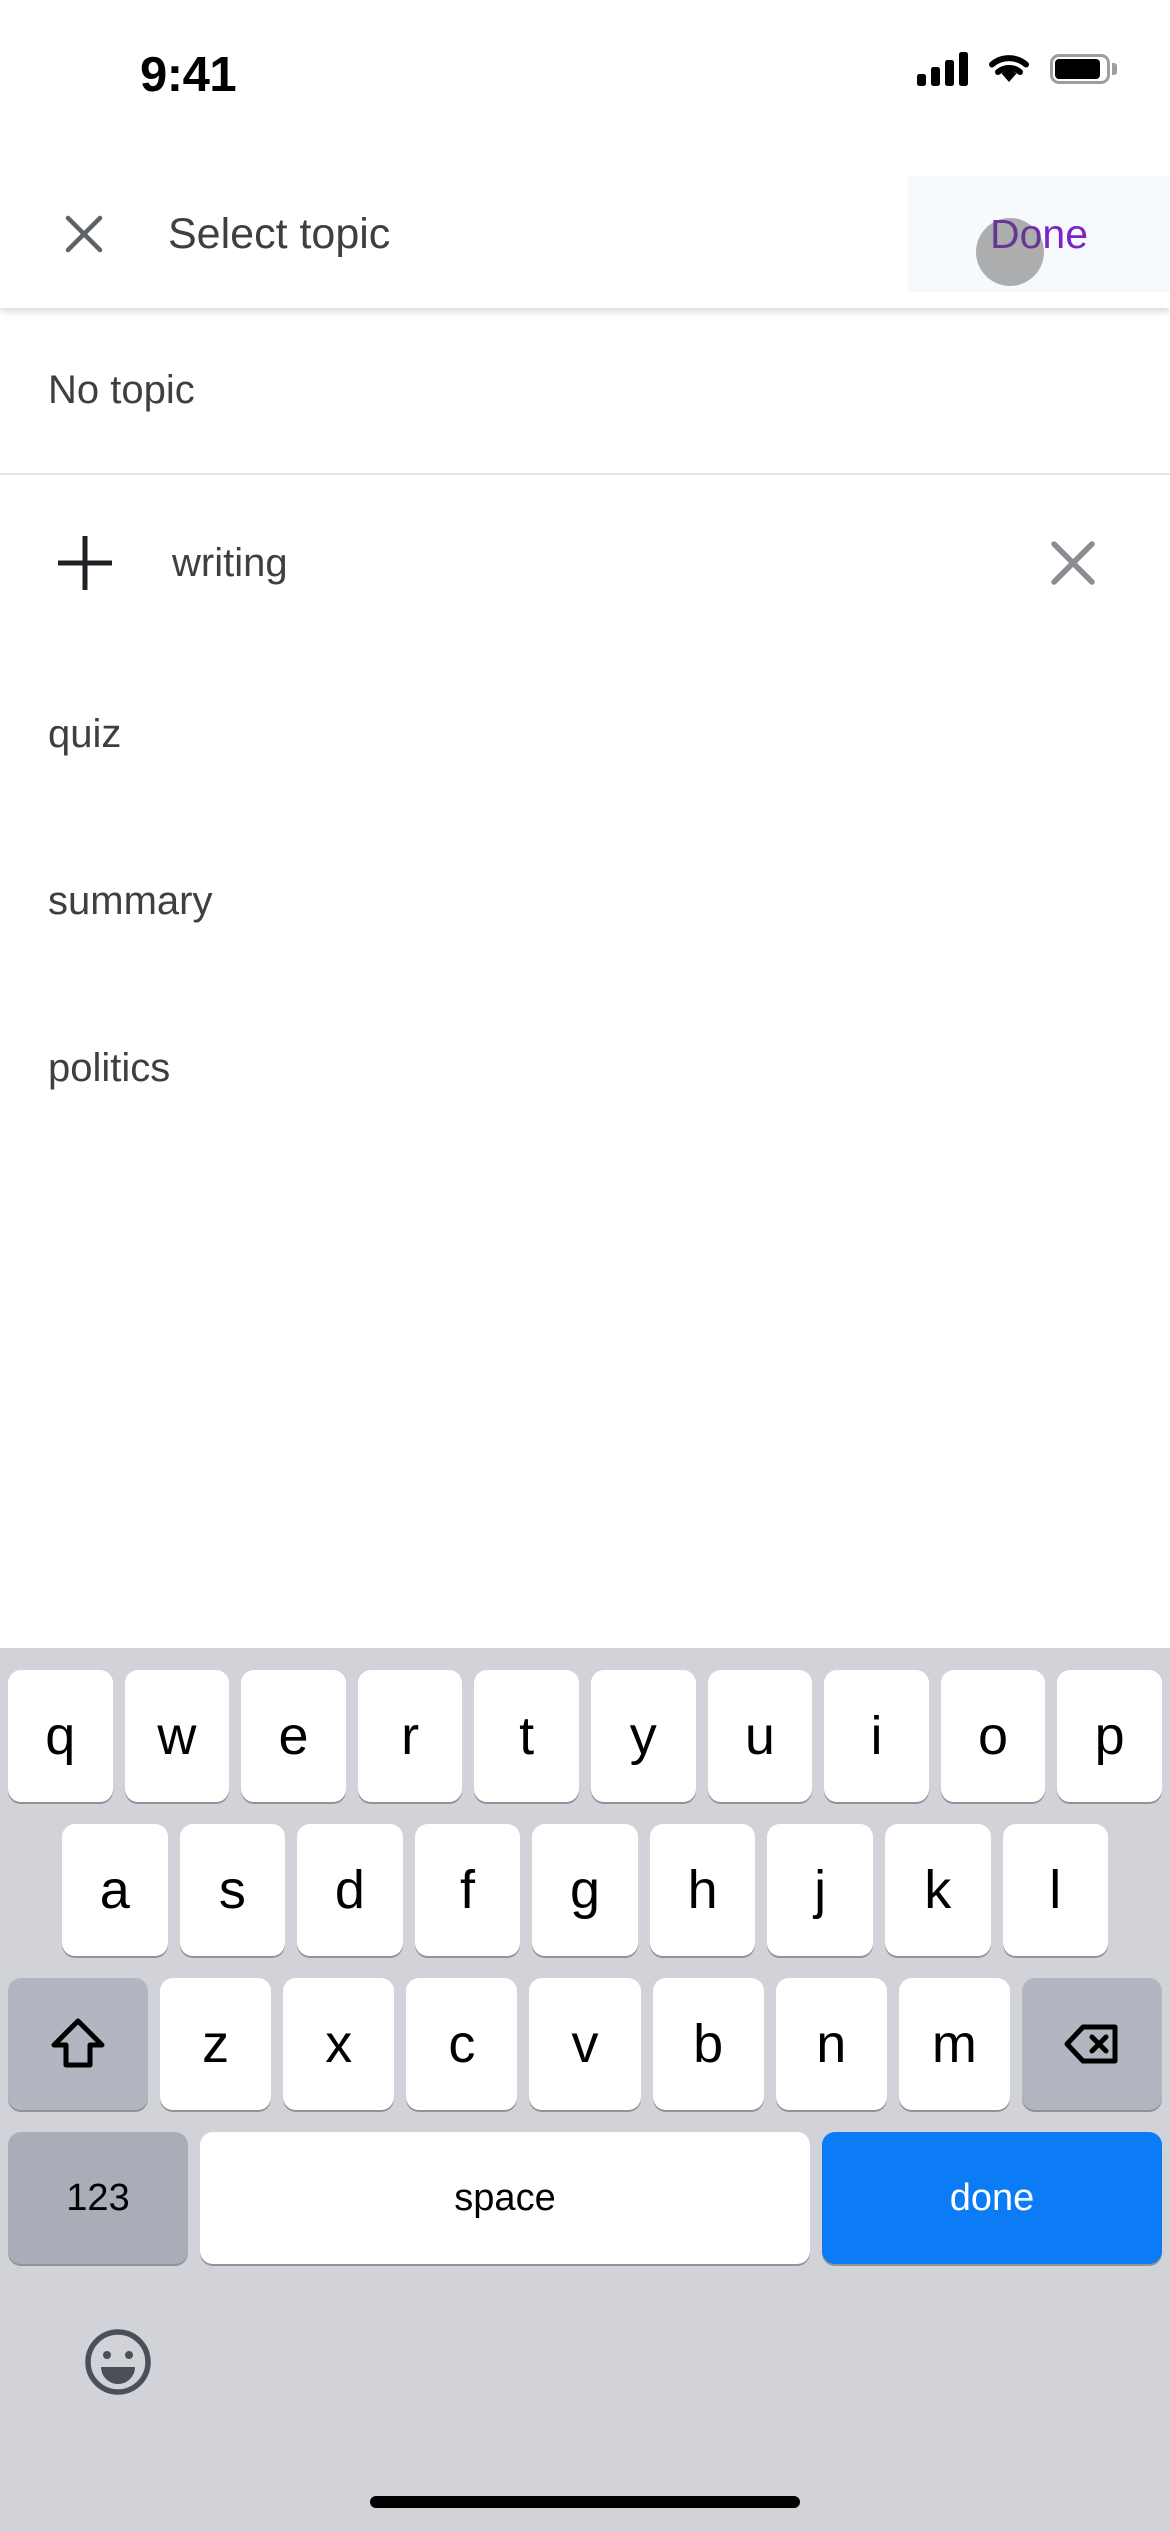 The image size is (1170, 2532). Describe the element at coordinates (876, 1736) in the screenshot. I see `key-i: i` at that location.